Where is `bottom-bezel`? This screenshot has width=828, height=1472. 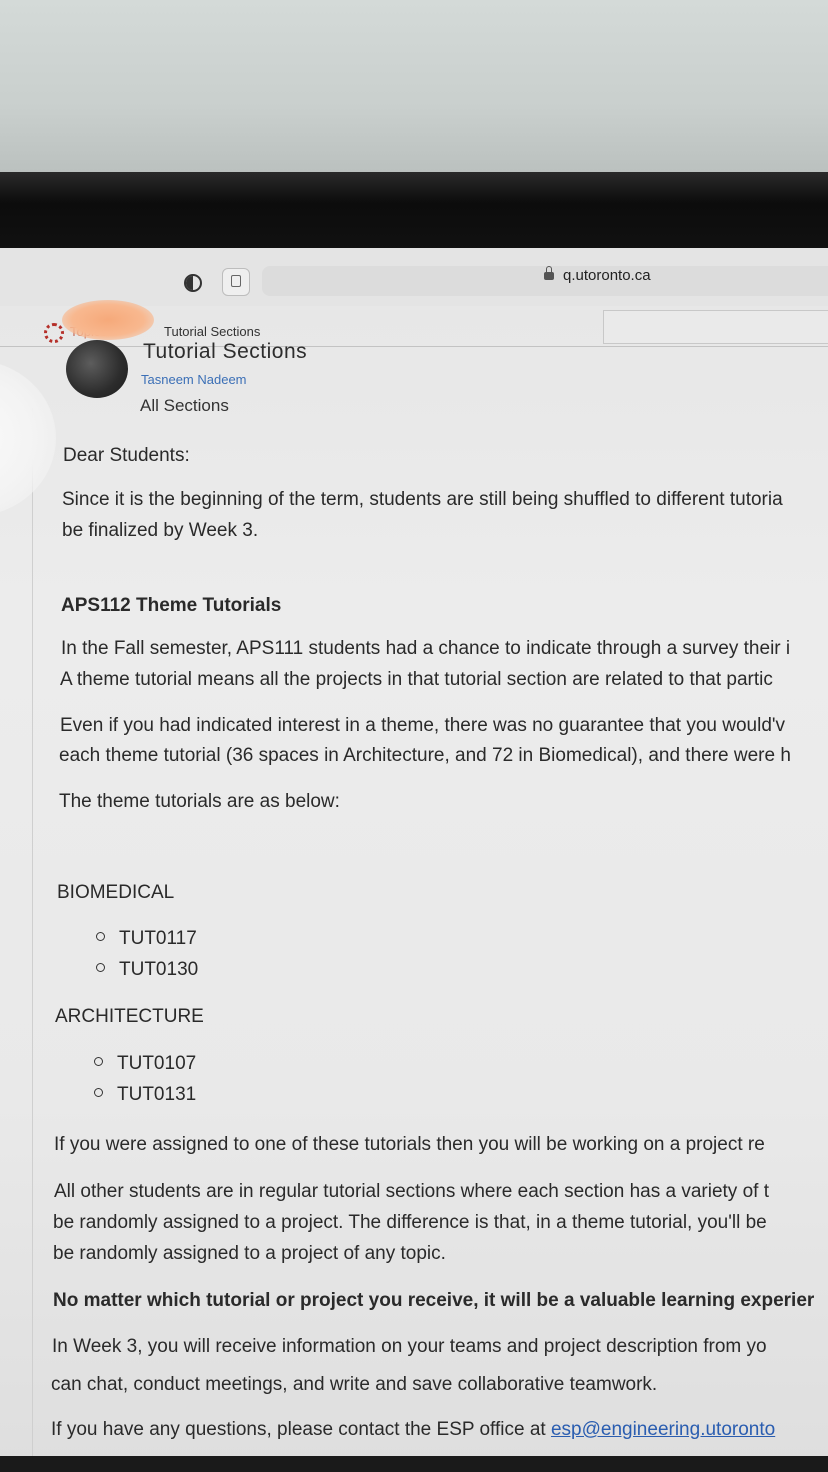
bottom-bezel is located at coordinates (414, 1464).